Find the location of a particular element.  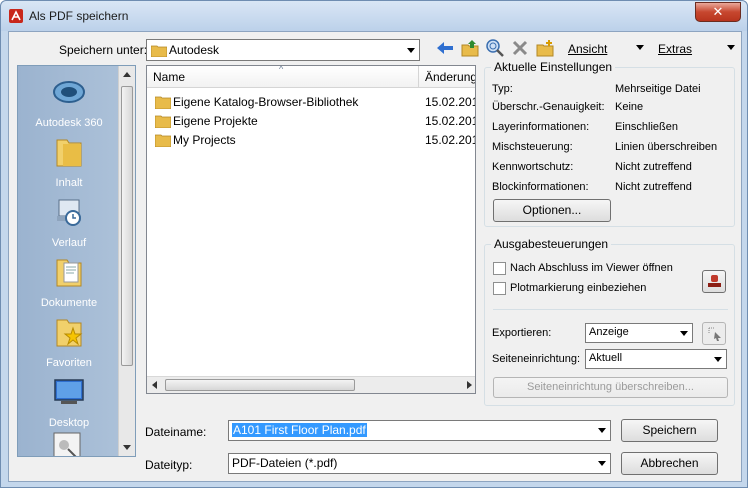

place-autodesk-360: Autodesk 360 is located at coordinates (69, 101).